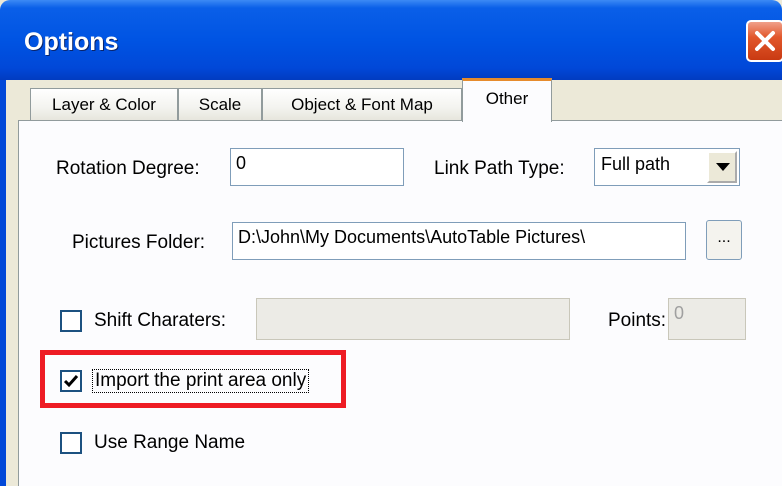  What do you see at coordinates (71, 443) in the screenshot?
I see `use-range-name-checkbox` at bounding box center [71, 443].